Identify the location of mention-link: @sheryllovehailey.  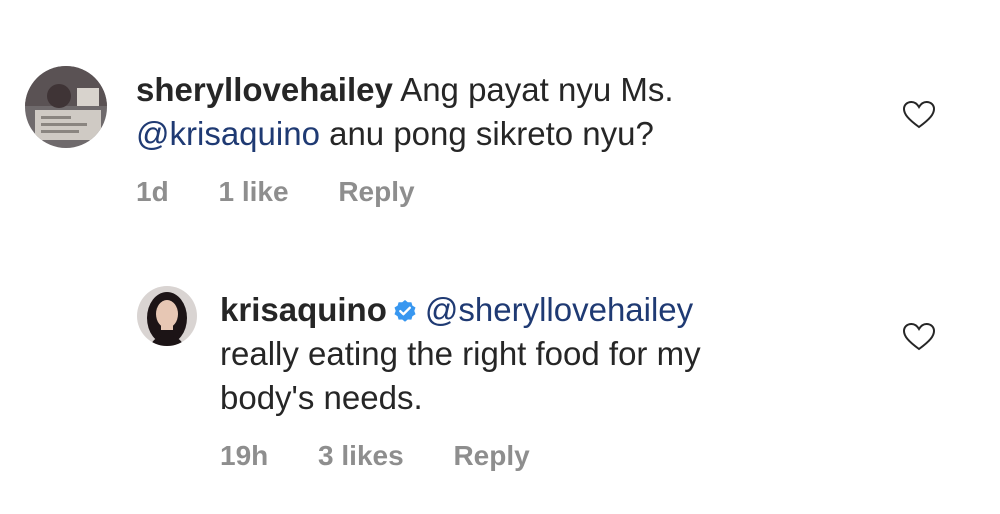
(559, 309).